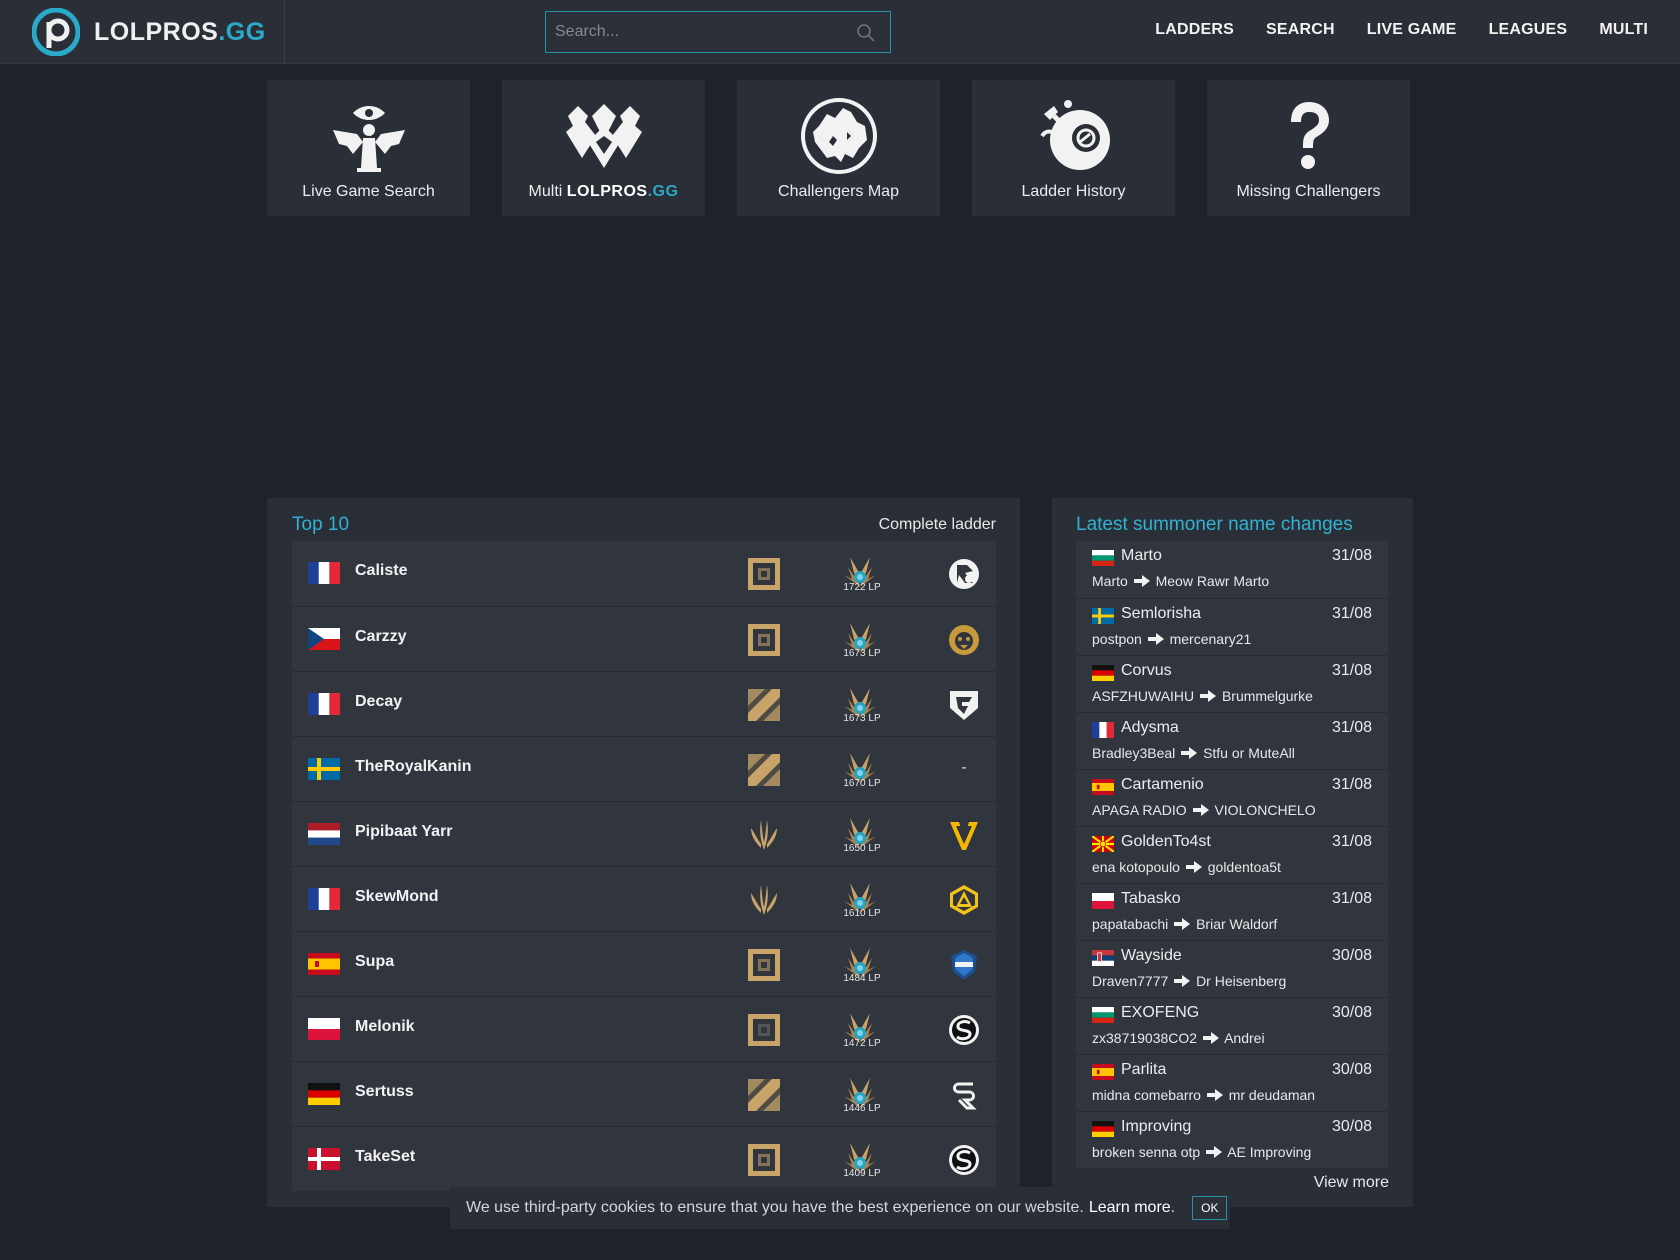  Describe the element at coordinates (1210, 1208) in the screenshot. I see `cookie-ok-button: OK` at that location.